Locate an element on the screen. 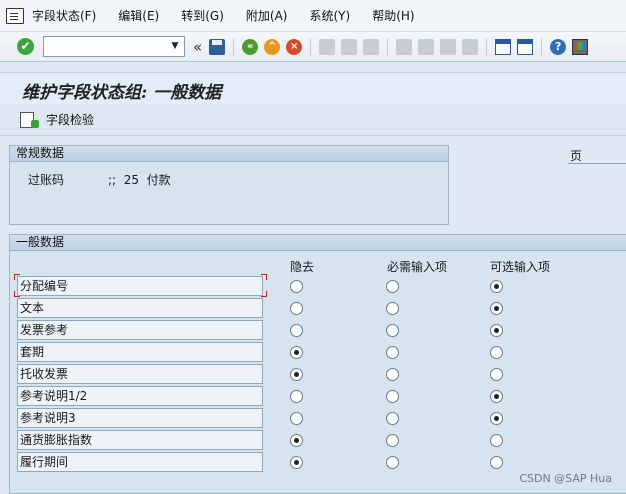 The height and width of the screenshot is (494, 626). field-label: 发票参考 is located at coordinates (140, 330).